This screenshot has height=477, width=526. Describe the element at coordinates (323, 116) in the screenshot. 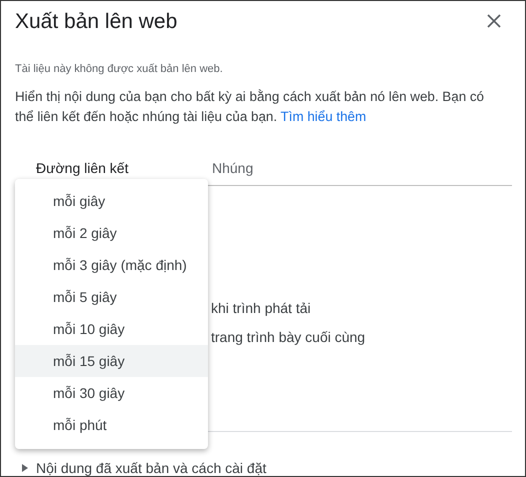

I see `learn-more-link: Tìm hiểu thêm` at that location.